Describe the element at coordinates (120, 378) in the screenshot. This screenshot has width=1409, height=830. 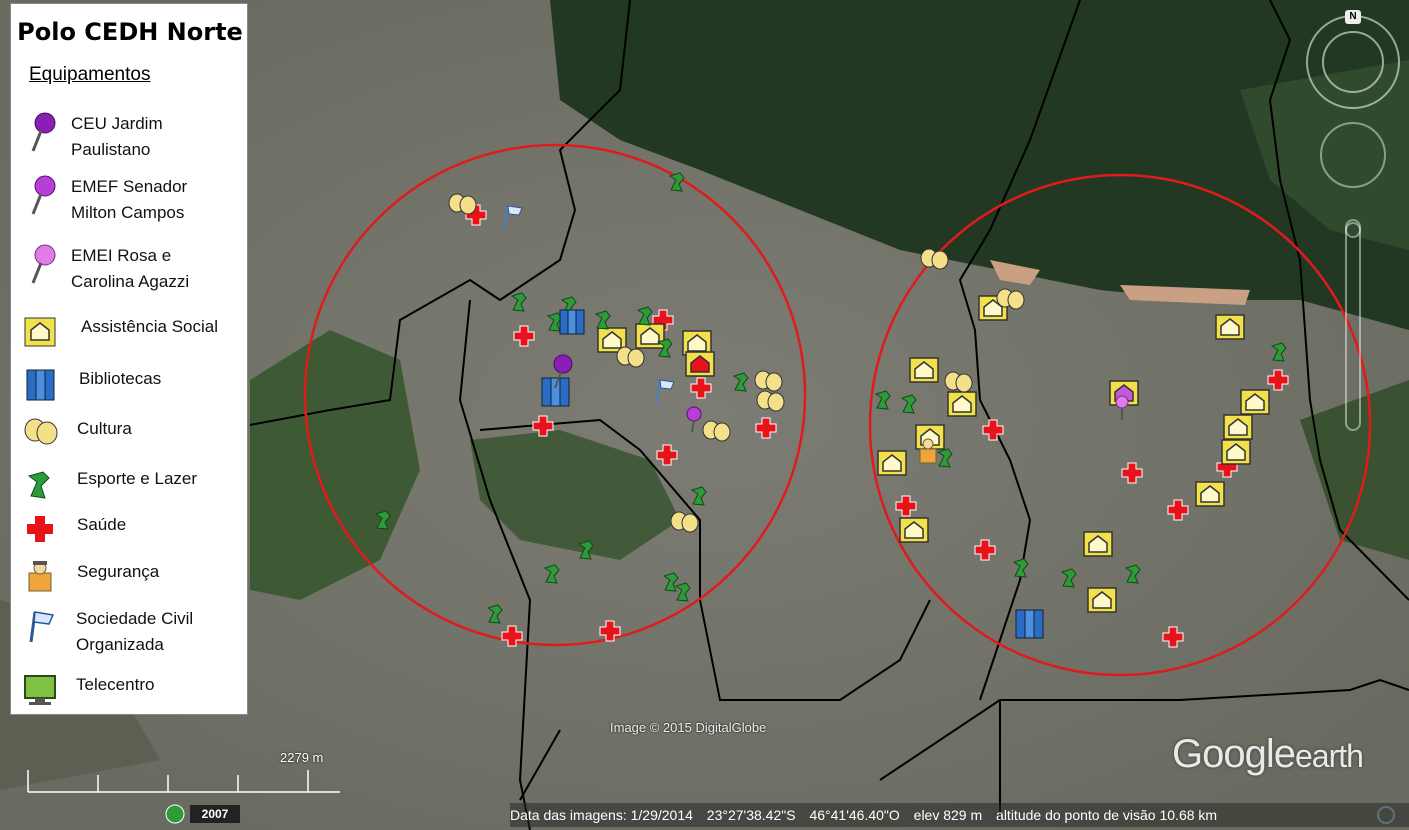
I see `legend-label: Bibliotecas` at that location.